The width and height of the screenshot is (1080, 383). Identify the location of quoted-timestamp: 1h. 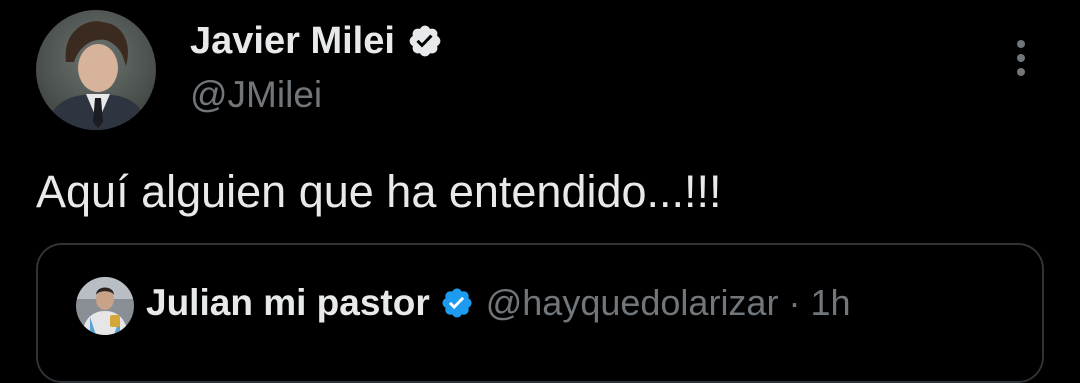
(830, 303).